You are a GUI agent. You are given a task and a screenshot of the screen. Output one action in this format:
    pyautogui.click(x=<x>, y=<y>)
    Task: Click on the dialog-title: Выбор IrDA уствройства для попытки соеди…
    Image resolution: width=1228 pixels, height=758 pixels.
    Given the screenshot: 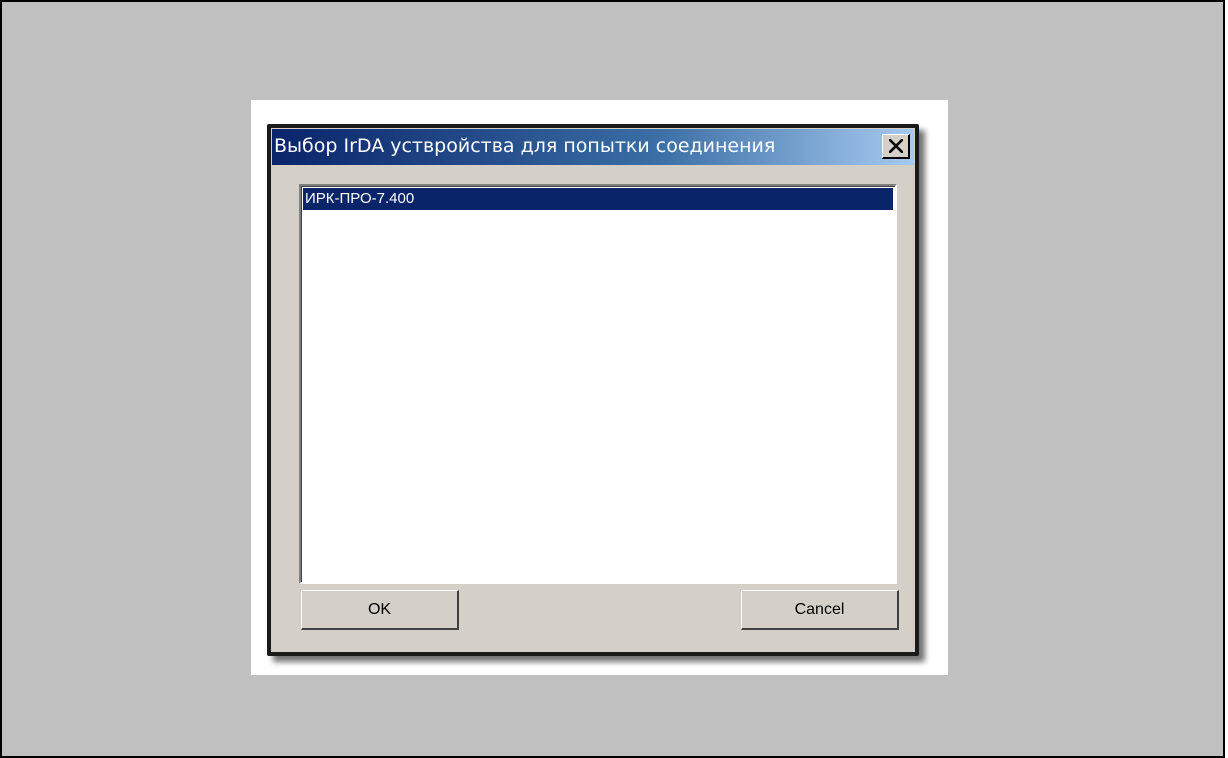 What is the action you would take?
    pyautogui.click(x=525, y=146)
    